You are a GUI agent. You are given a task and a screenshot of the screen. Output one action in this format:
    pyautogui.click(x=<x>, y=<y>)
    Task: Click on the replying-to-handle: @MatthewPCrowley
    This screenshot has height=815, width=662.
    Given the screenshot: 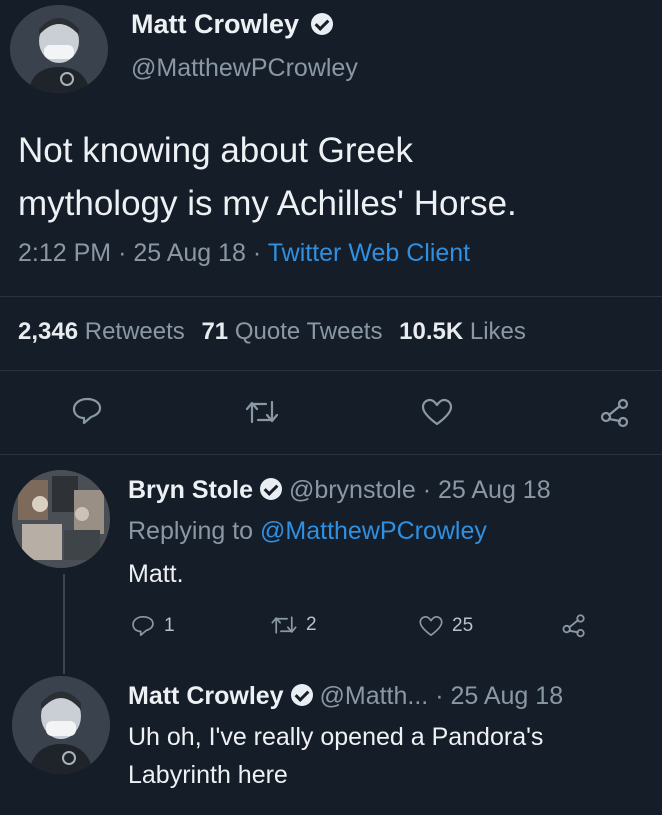 What is the action you would take?
    pyautogui.click(x=373, y=531)
    